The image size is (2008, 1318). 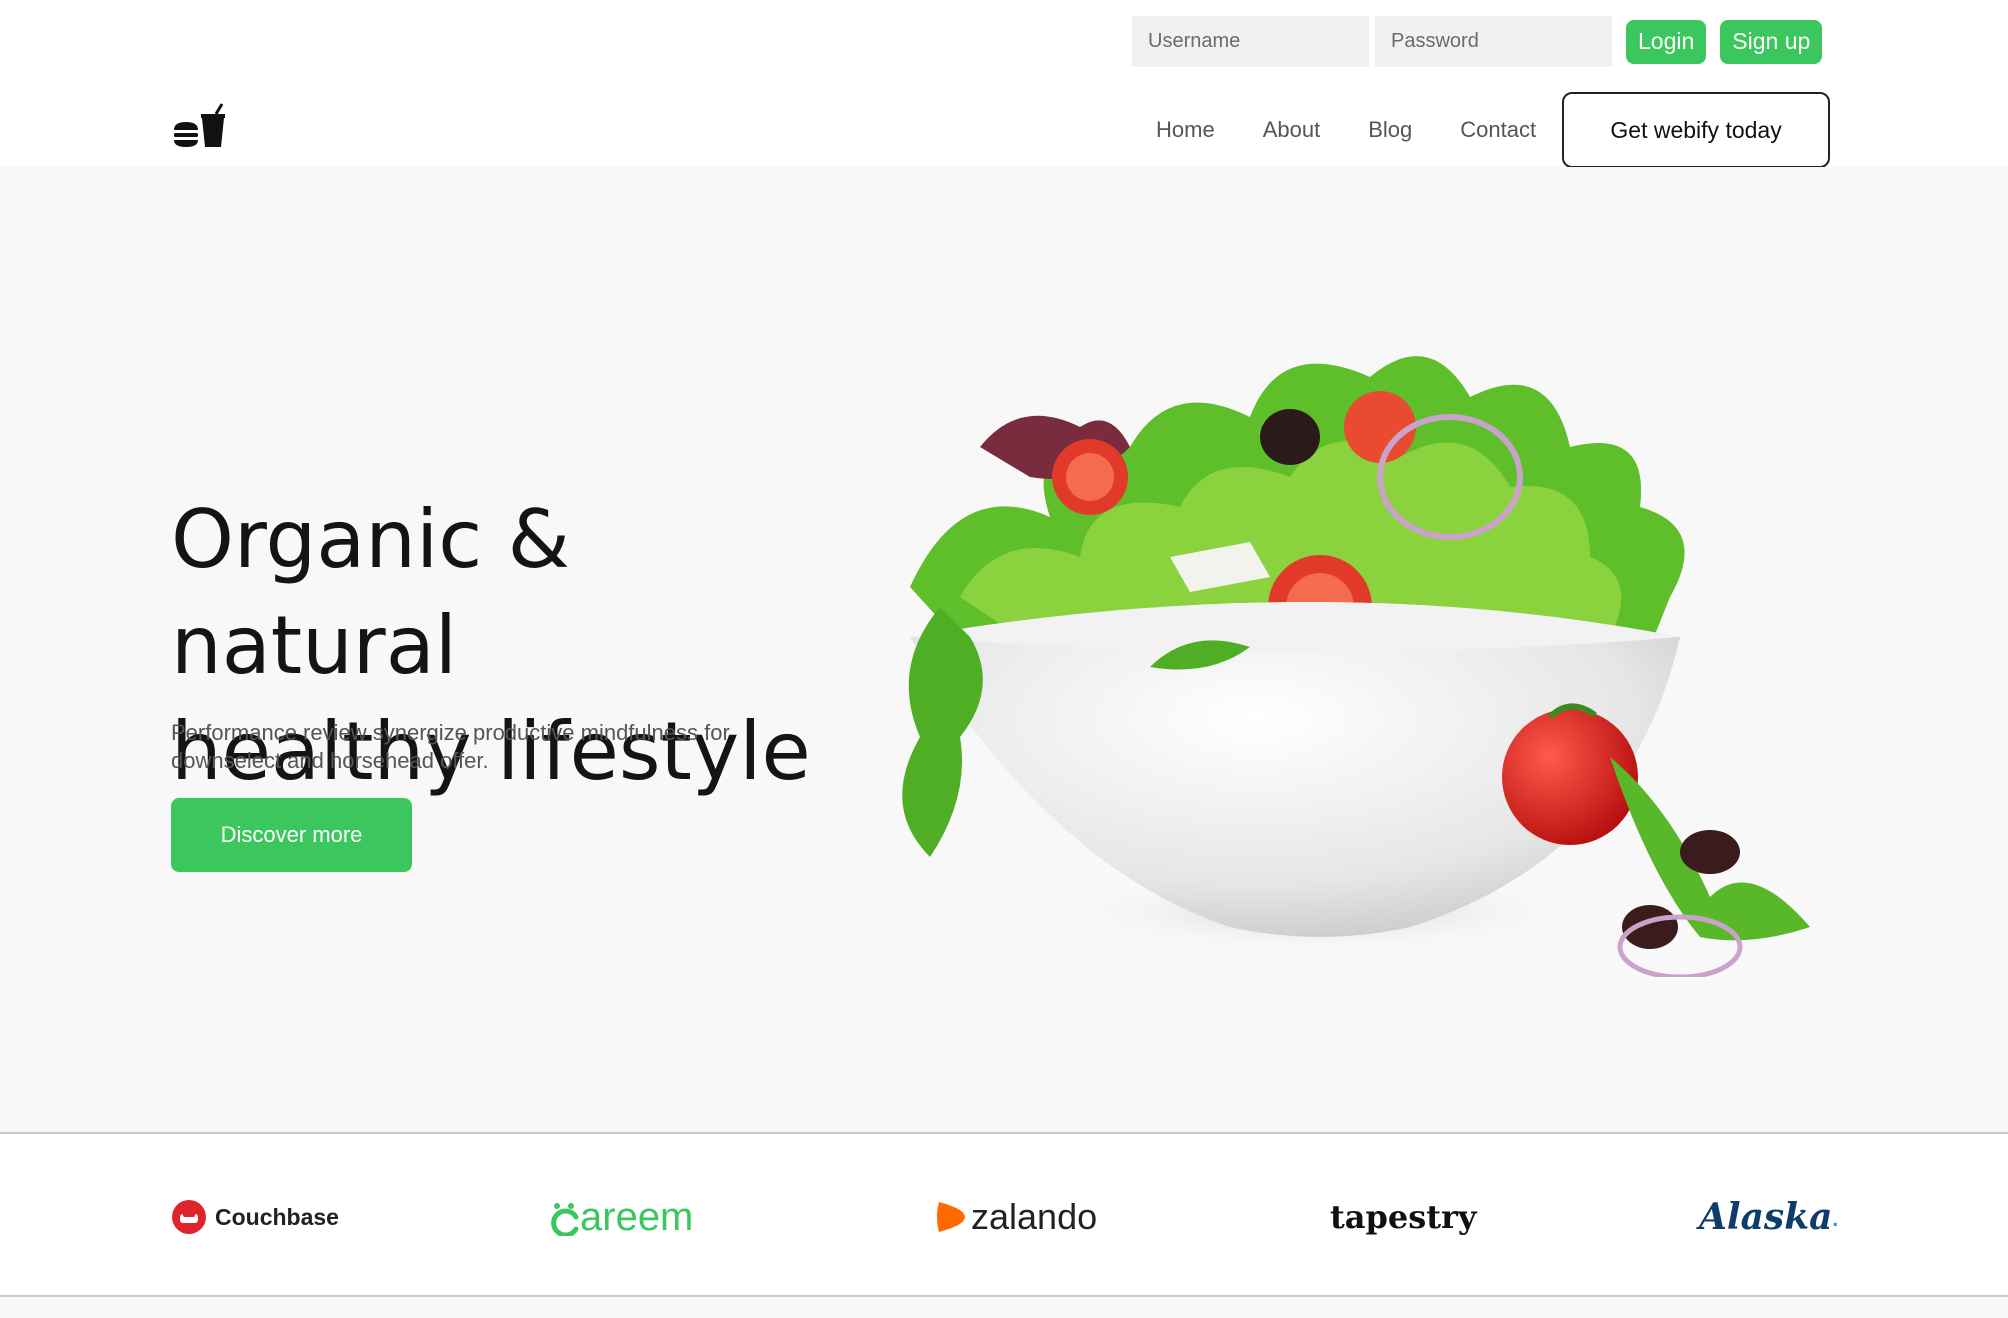 I want to click on brand-couchbase: Couchbase, so click(x=255, y=1217).